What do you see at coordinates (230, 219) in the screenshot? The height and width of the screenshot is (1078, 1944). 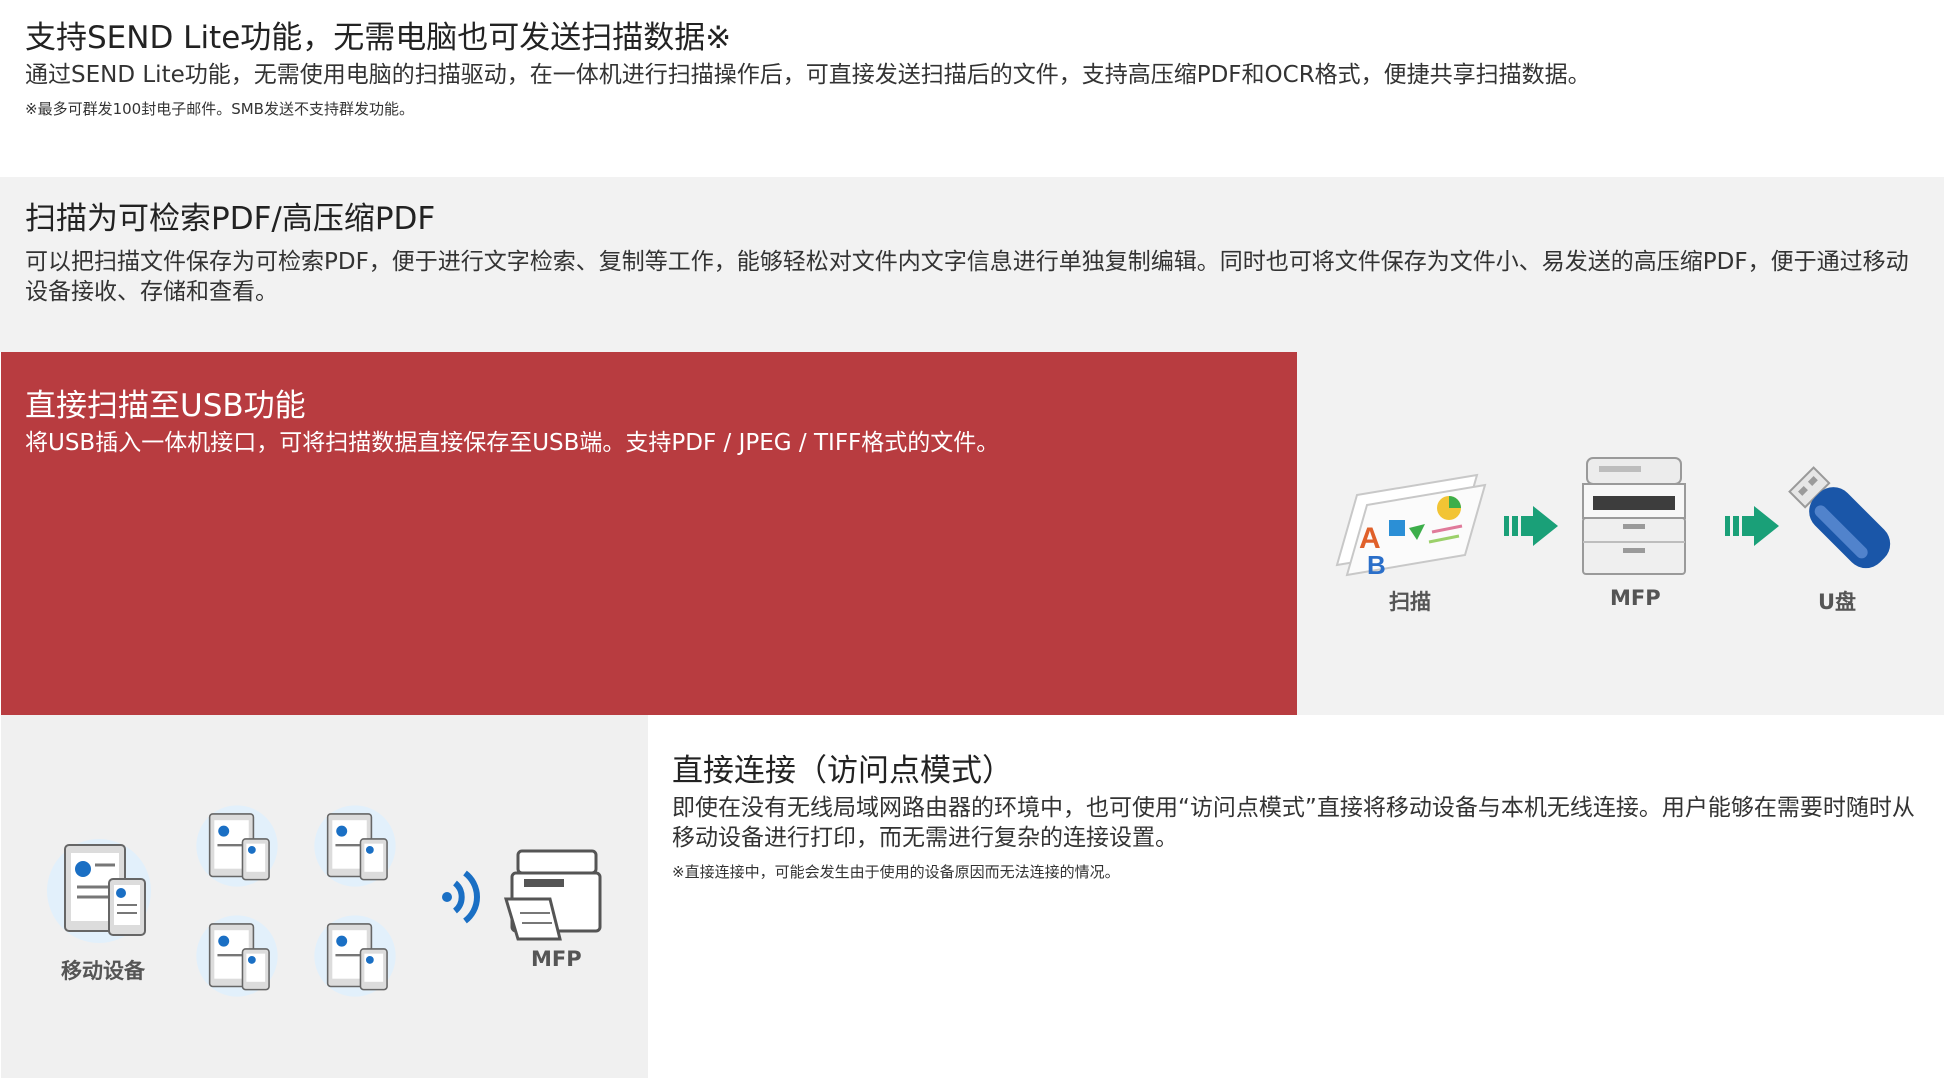 I see `searchable-pdf-title: 扫描为可检索PDF/高压缩PDF` at bounding box center [230, 219].